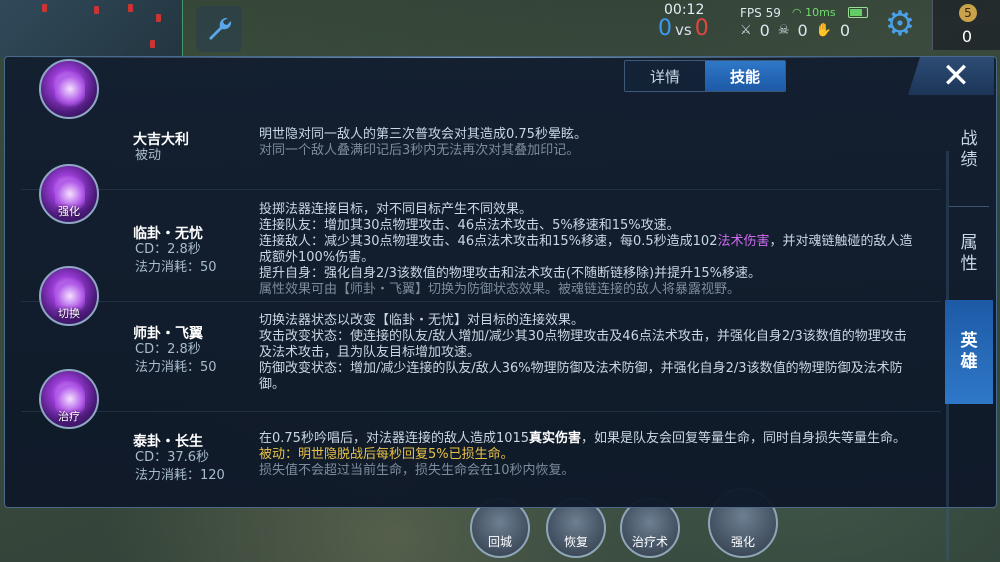 This screenshot has width=1000, height=562. What do you see at coordinates (488, 241) in the screenshot?
I see `description-text: 连接敌人：减少其30点物理攻击、46点法术攻击和15%移速，每0.5秒造成102` at bounding box center [488, 241].